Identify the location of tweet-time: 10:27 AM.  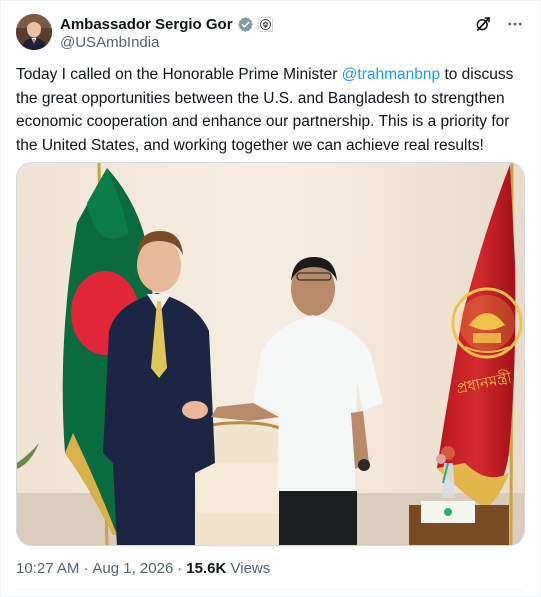
(47, 568).